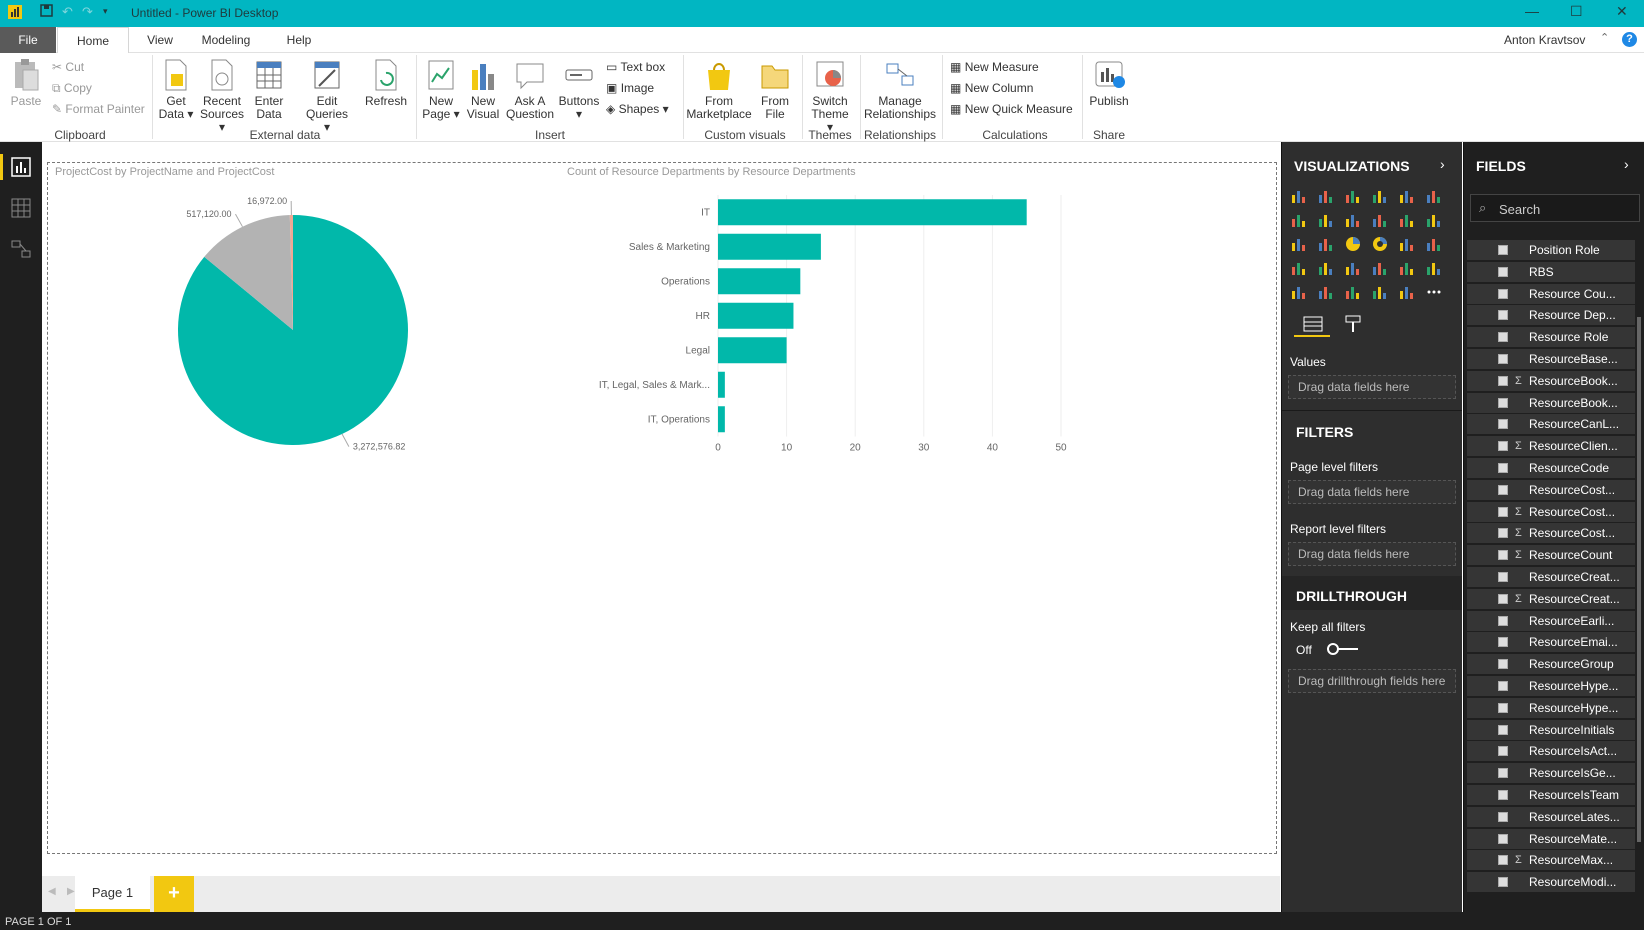 The image size is (1644, 930). I want to click on from-file-button: From File, so click(775, 89).